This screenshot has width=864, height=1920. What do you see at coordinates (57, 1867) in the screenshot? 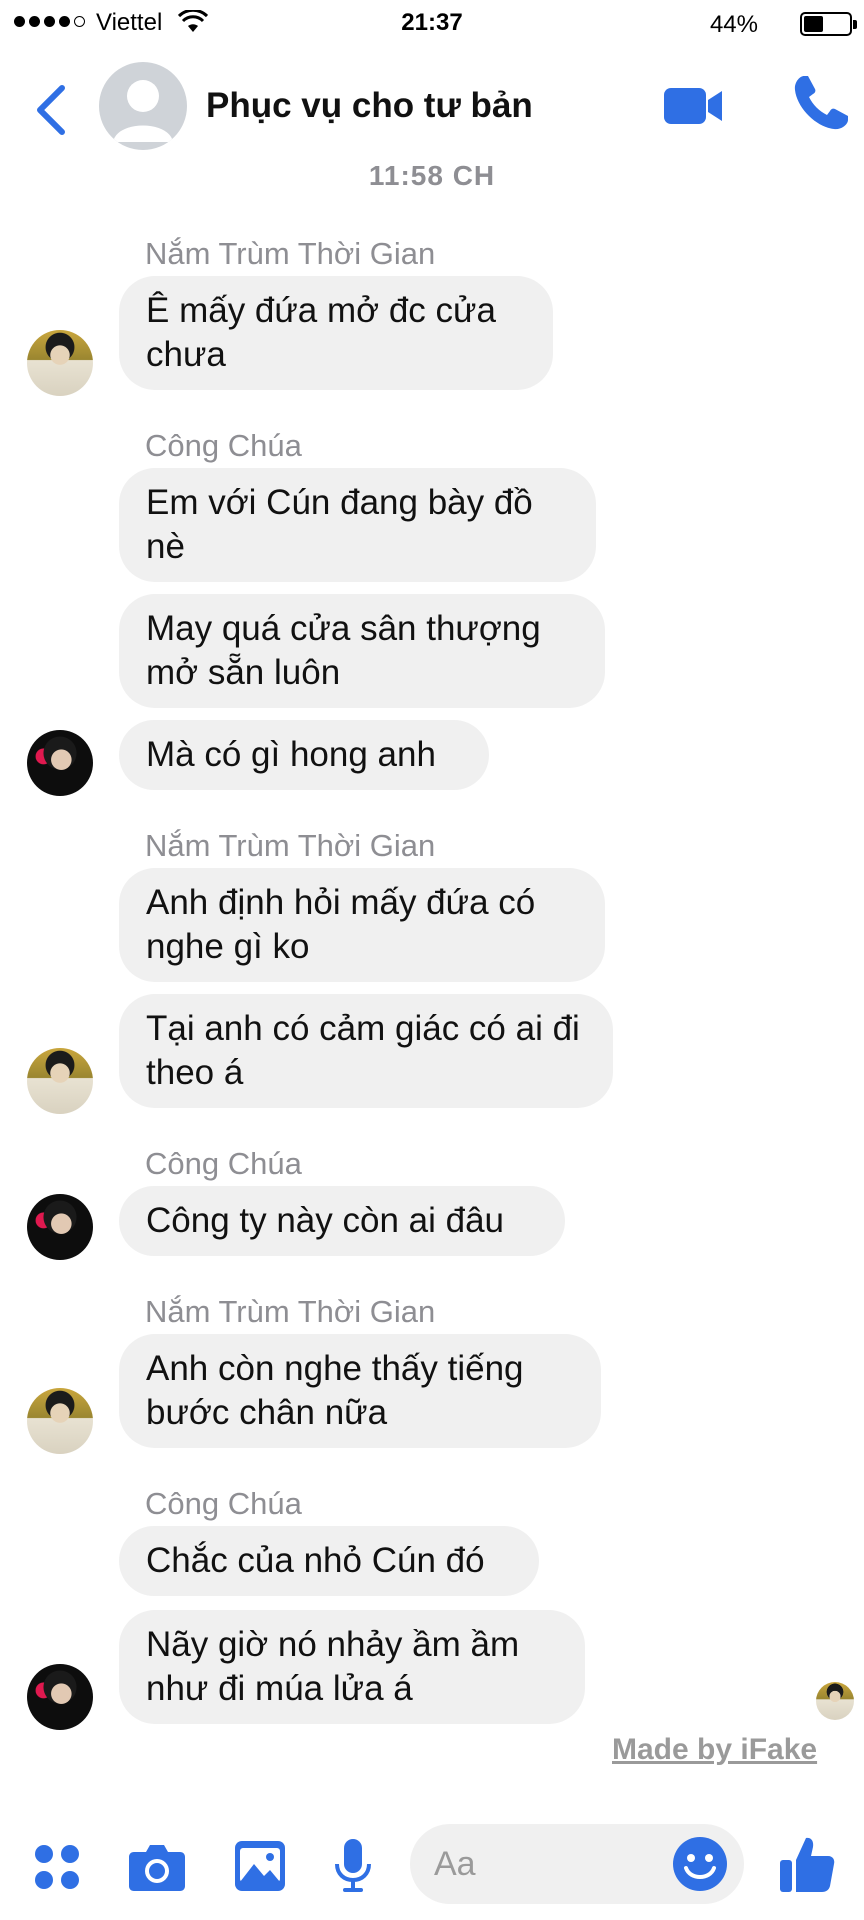
I see `apps-icon` at bounding box center [57, 1867].